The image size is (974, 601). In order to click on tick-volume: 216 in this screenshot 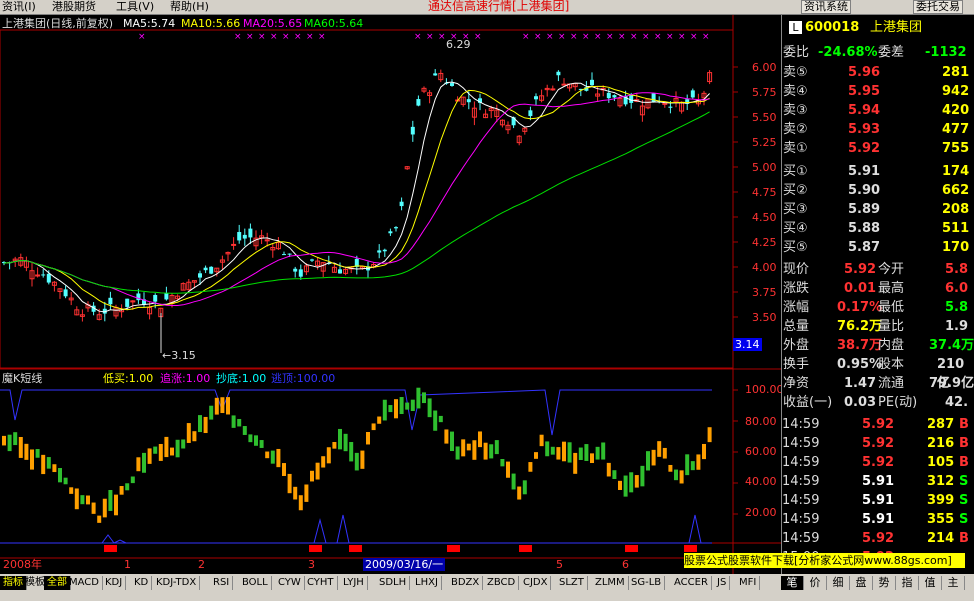, I will do `click(941, 443)`.